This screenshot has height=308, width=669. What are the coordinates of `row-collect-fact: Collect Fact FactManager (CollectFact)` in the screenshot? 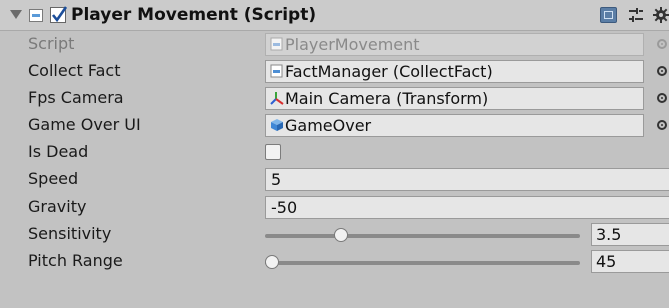 It's located at (334, 71).